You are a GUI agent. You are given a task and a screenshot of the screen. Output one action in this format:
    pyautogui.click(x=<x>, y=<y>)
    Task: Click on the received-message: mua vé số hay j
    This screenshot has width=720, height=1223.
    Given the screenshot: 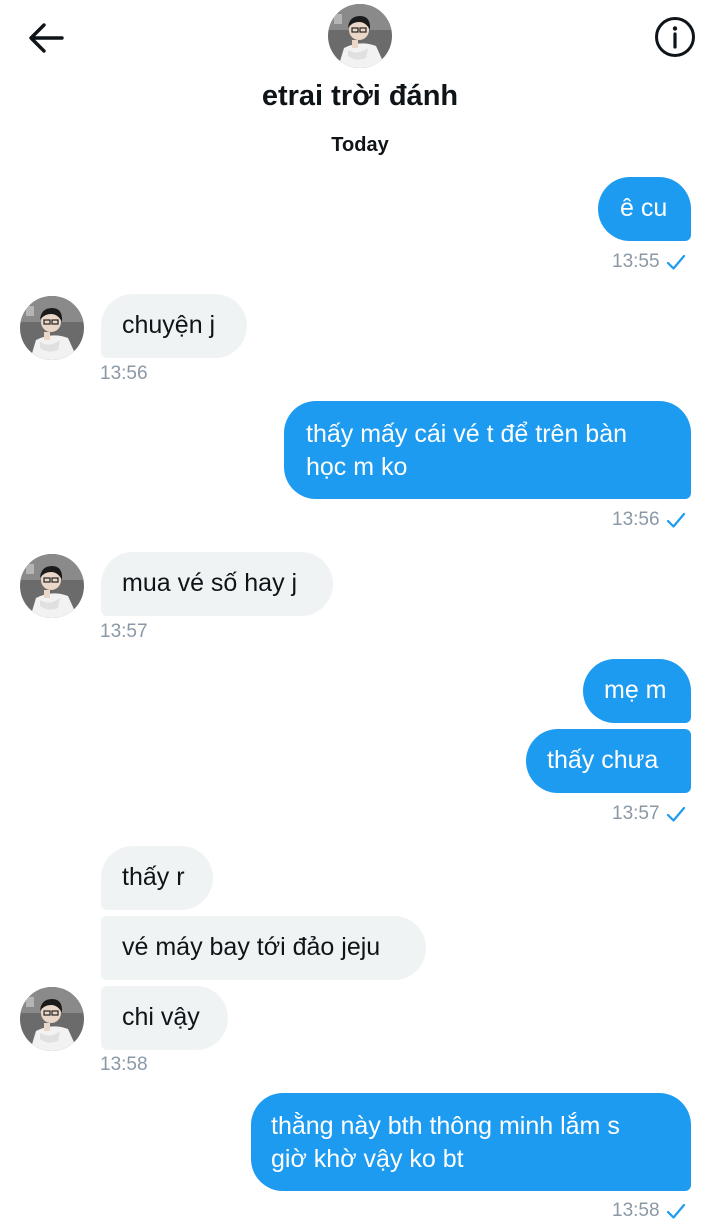 What is the action you would take?
    pyautogui.click(x=217, y=584)
    